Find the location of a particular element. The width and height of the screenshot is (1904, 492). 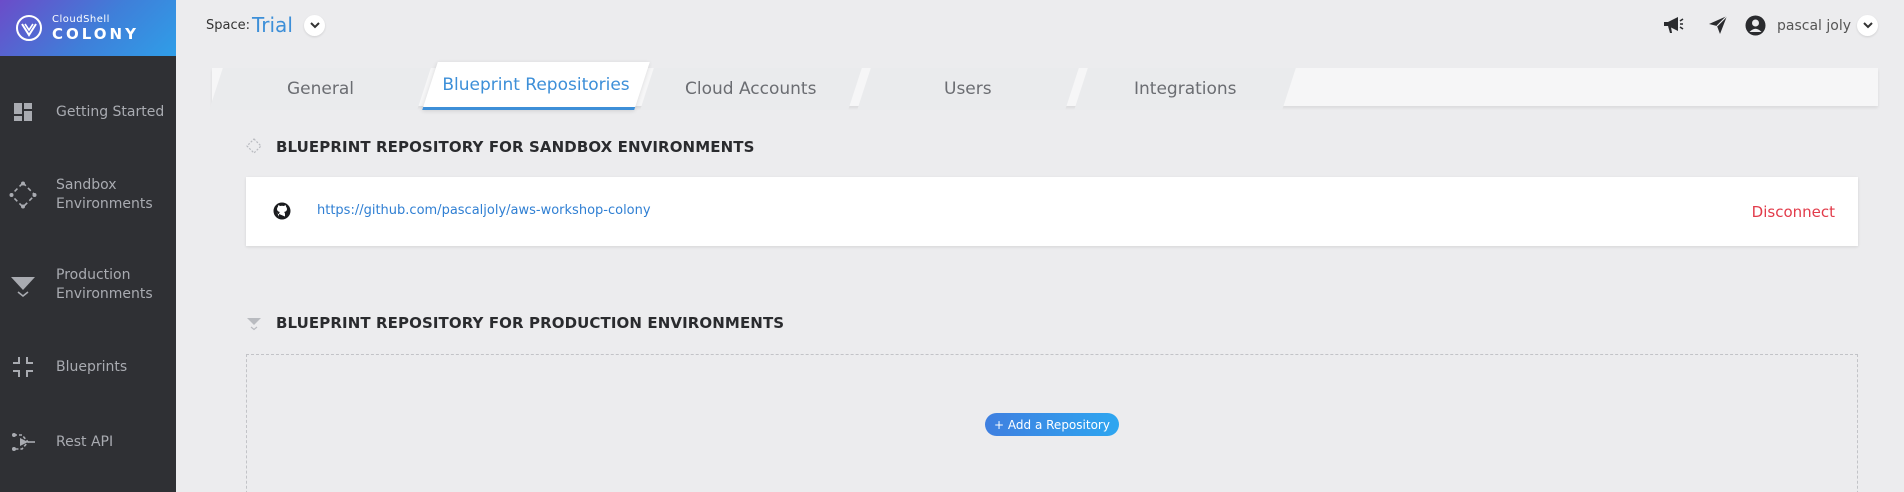

tab-label: Users is located at coordinates (968, 89).